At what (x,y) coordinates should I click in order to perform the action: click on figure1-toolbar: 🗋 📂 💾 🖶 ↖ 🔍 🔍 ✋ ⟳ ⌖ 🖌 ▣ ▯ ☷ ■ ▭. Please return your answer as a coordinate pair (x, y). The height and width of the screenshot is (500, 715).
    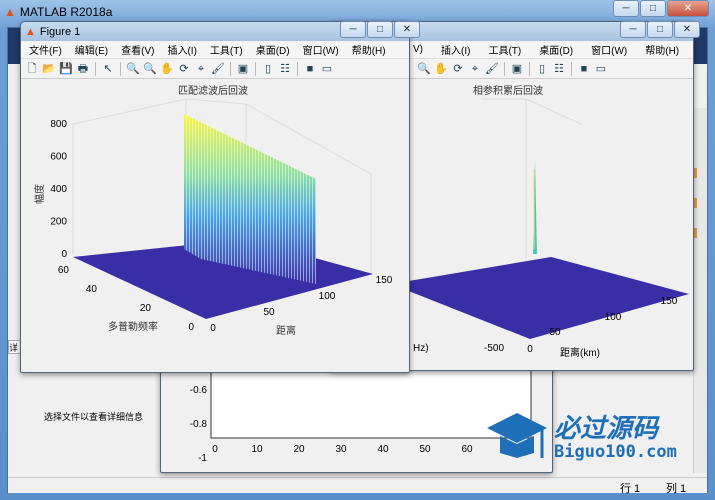
    Looking at the image, I should click on (215, 69).